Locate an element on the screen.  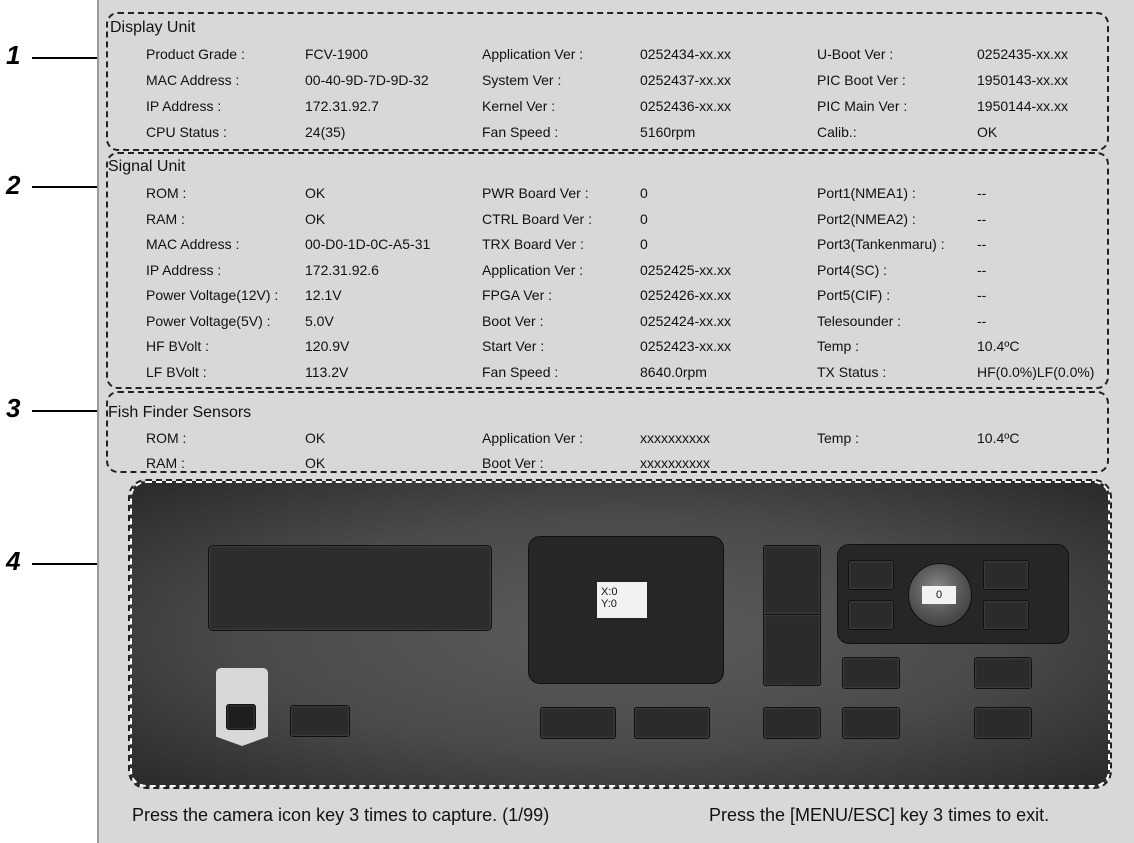
signal-unit-label: Port4(SC) : is located at coordinates (852, 269).